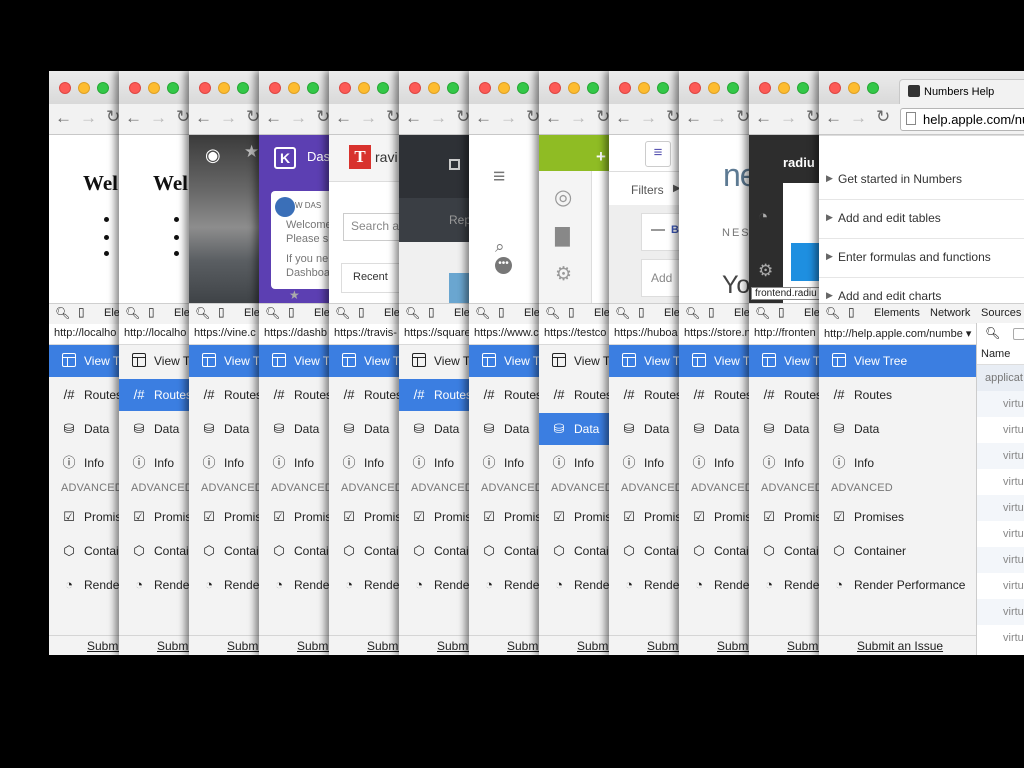 This screenshot has width=1024, height=768. Describe the element at coordinates (1001, 313) in the screenshot. I see `sources-tab: Sources` at that location.